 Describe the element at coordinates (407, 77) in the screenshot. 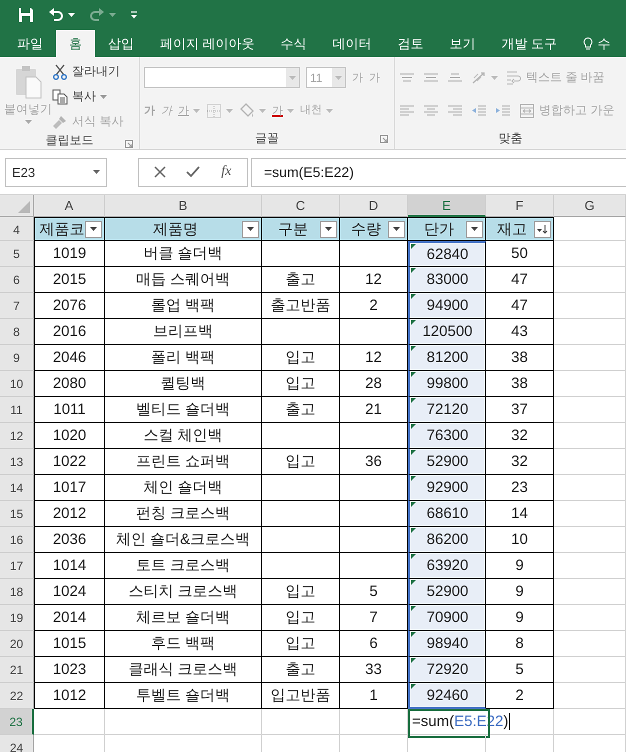

I see `align-top-icon` at that location.